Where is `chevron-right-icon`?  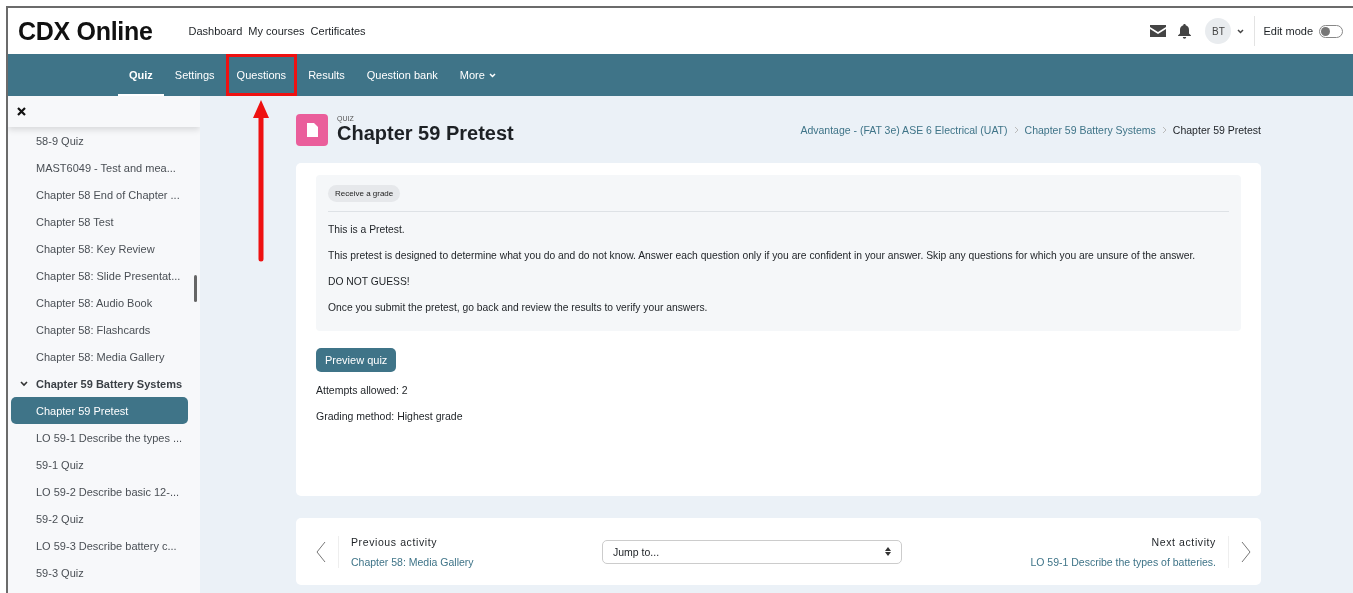
chevron-right-icon is located at coordinates (1246, 551).